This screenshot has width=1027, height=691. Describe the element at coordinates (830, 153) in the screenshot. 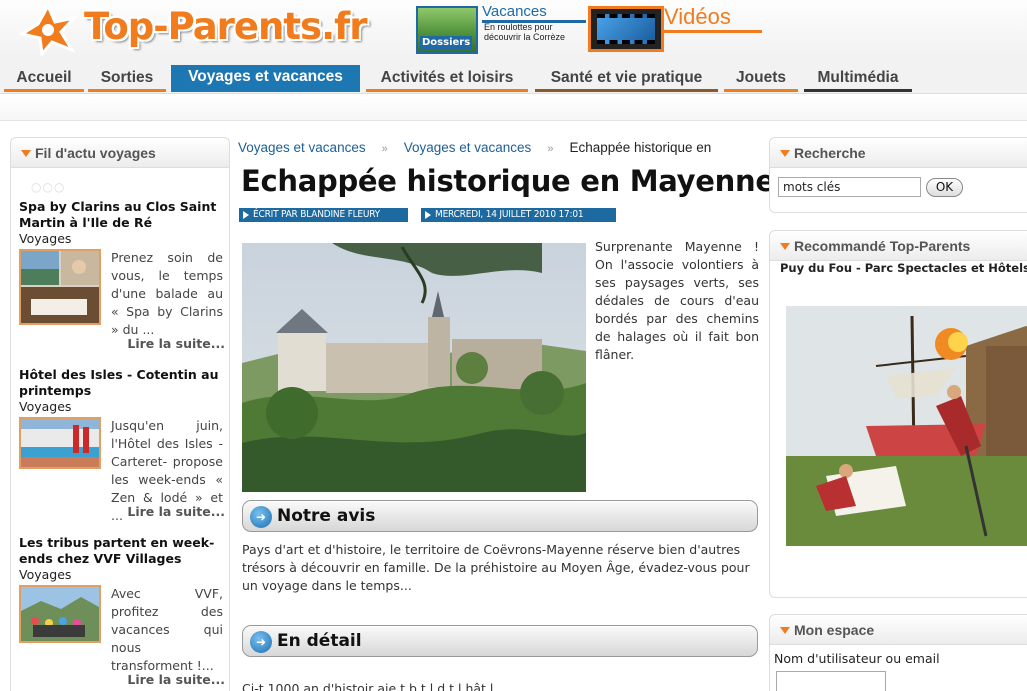

I see `search-box-title: Recherche` at that location.